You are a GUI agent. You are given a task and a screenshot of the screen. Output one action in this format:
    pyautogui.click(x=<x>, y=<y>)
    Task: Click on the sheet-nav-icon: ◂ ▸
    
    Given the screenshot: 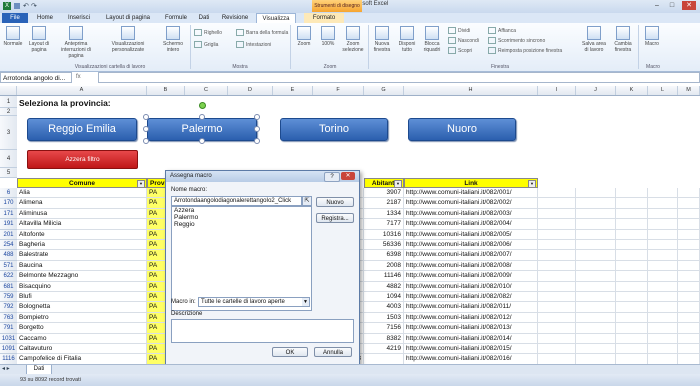 What is the action you would take?
    pyautogui.click(x=6, y=368)
    